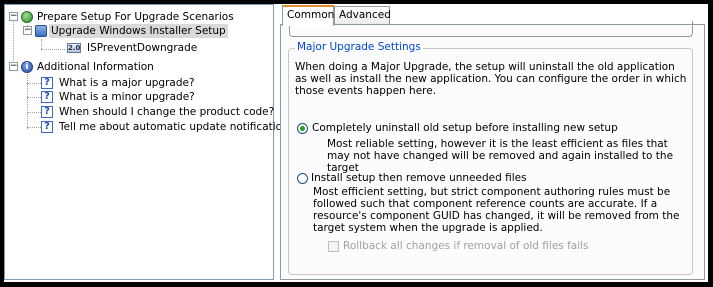 The height and width of the screenshot is (287, 713). What do you see at coordinates (167, 112) in the screenshot?
I see `tree-item-label: When should I change the product code?` at bounding box center [167, 112].